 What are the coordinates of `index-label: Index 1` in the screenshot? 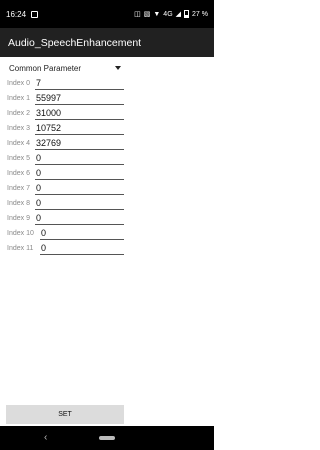 It's located at (18, 98).